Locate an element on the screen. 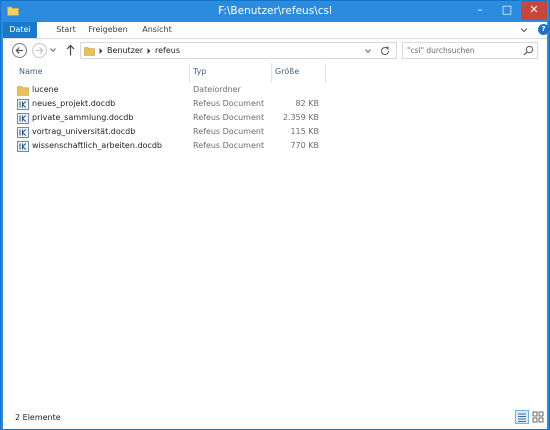 Image resolution: width=550 pixels, height=430 pixels. up-arrow-icon is located at coordinates (70, 50).